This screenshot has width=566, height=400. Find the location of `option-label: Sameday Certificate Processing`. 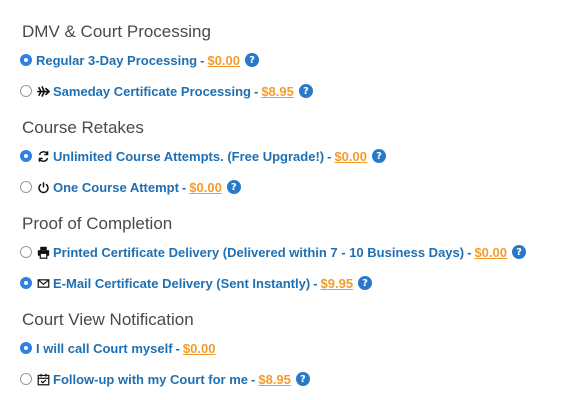

option-label: Sameday Certificate Processing is located at coordinates (152, 91).